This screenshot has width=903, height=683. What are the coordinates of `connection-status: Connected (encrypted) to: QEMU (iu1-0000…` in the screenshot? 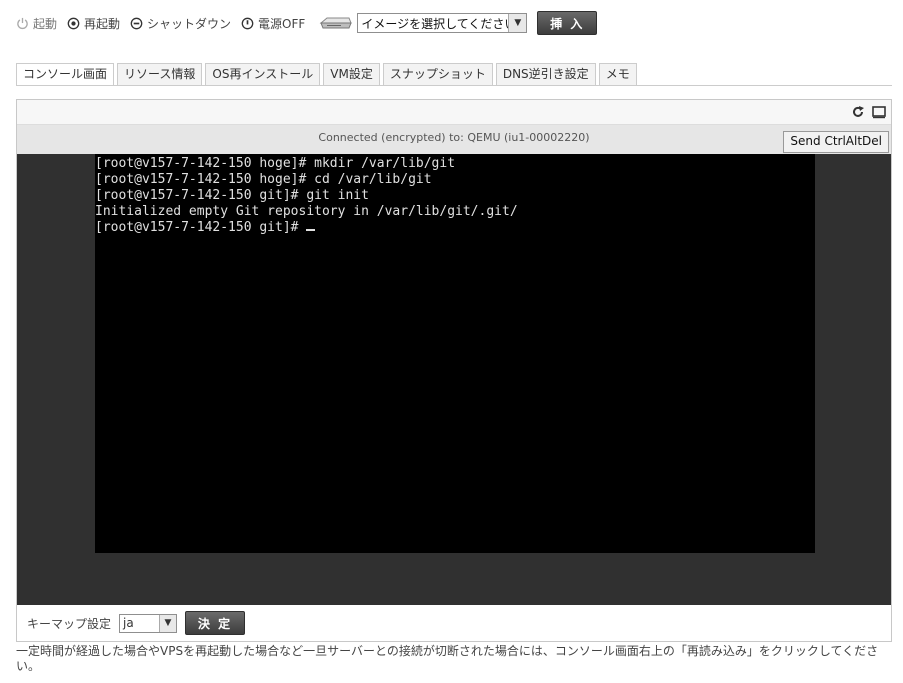 It's located at (454, 137).